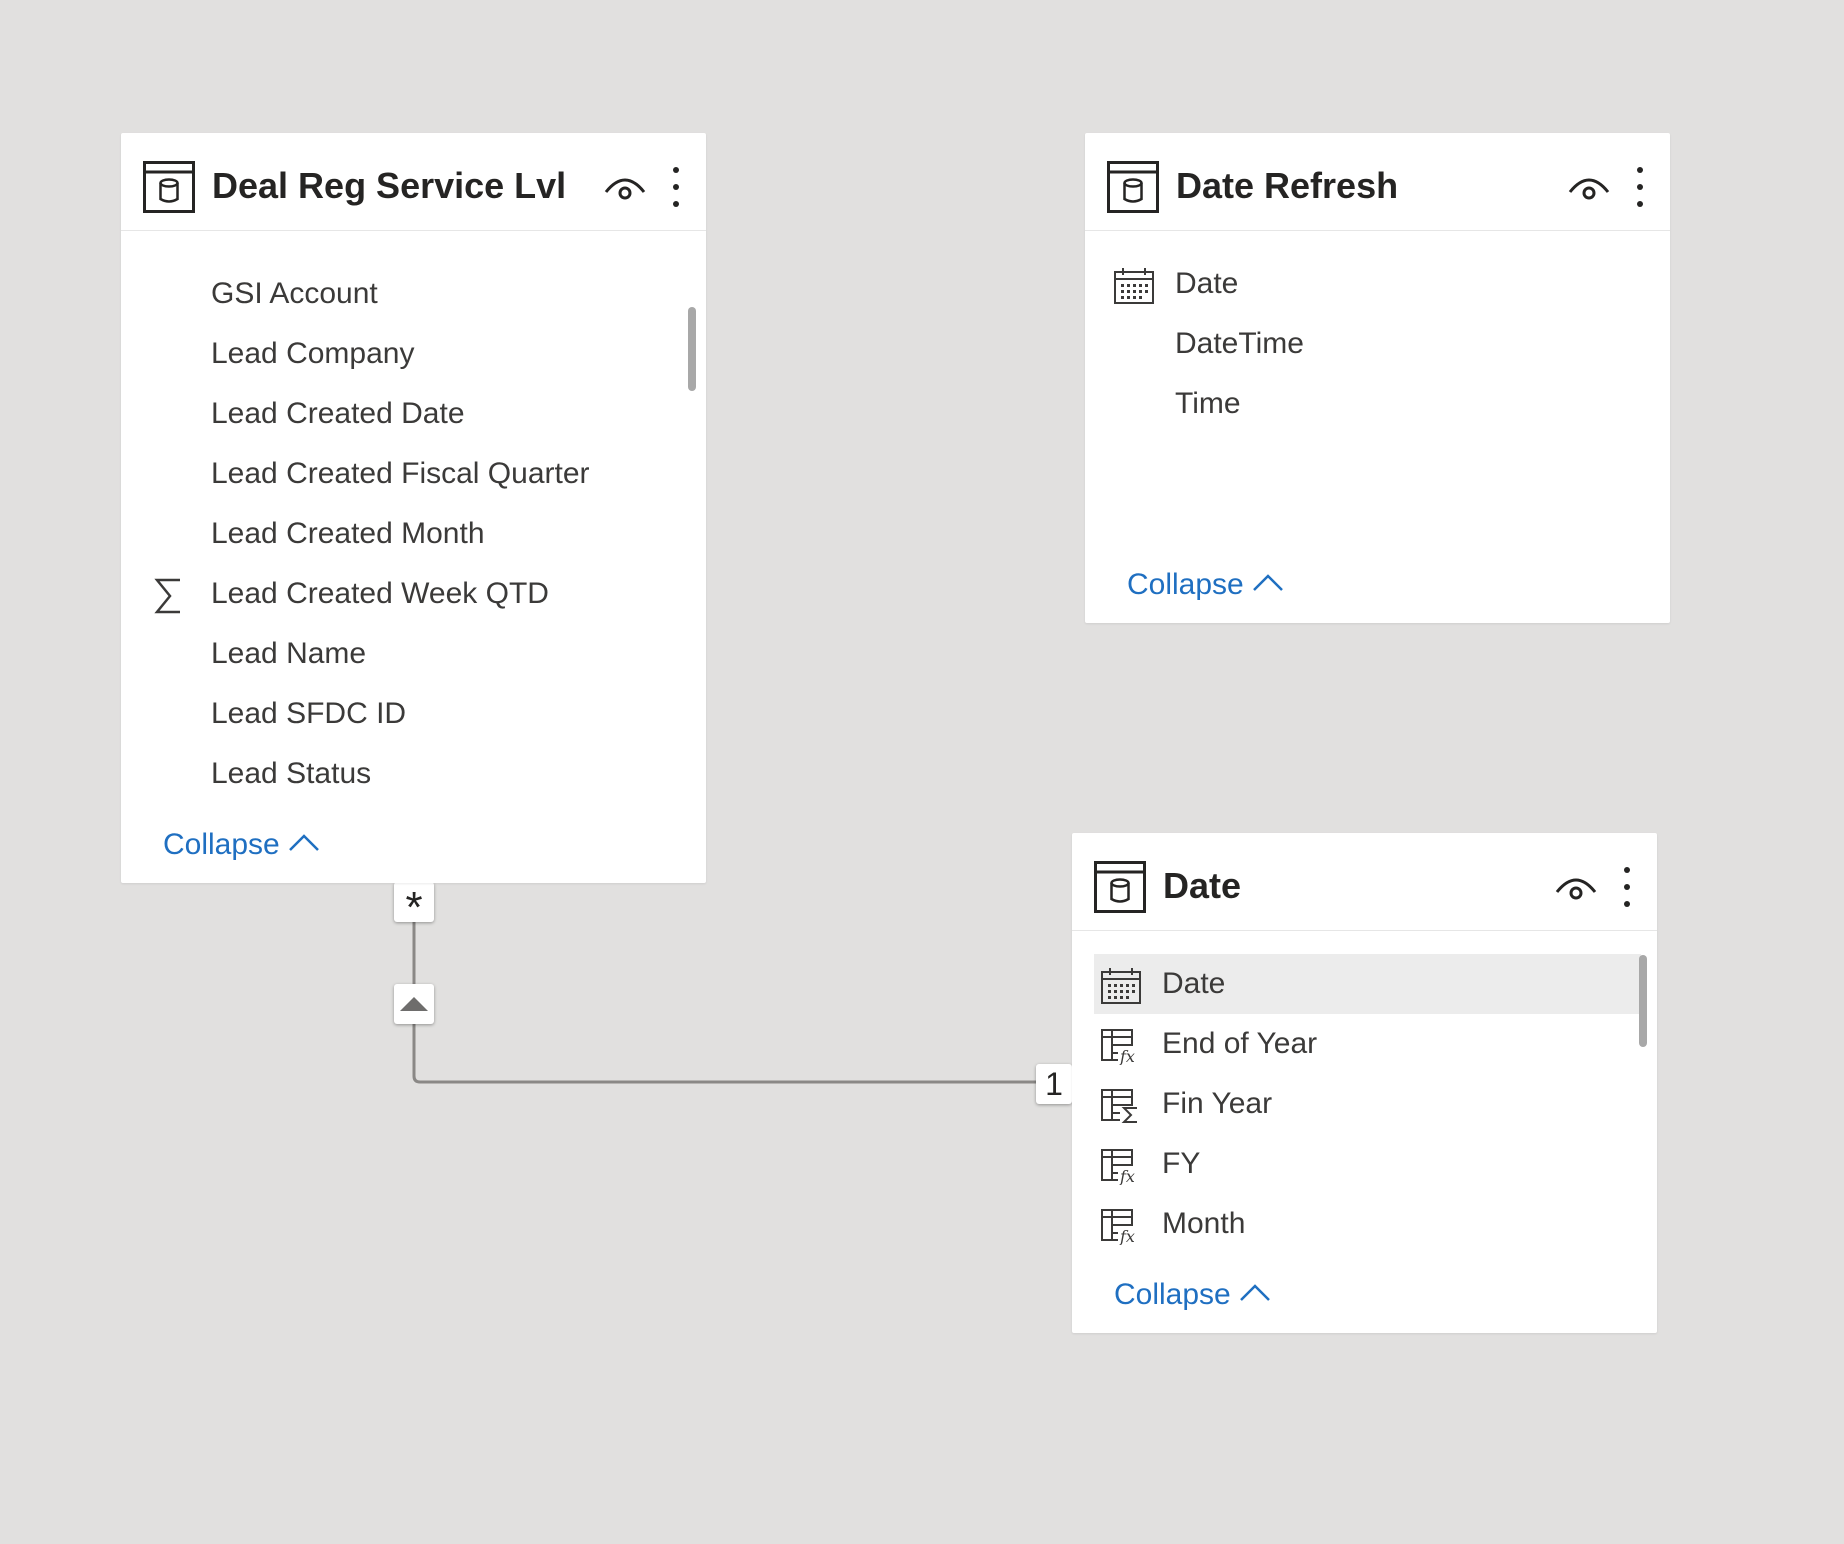  What do you see at coordinates (1240, 1043) in the screenshot?
I see `field-label: End of Year` at bounding box center [1240, 1043].